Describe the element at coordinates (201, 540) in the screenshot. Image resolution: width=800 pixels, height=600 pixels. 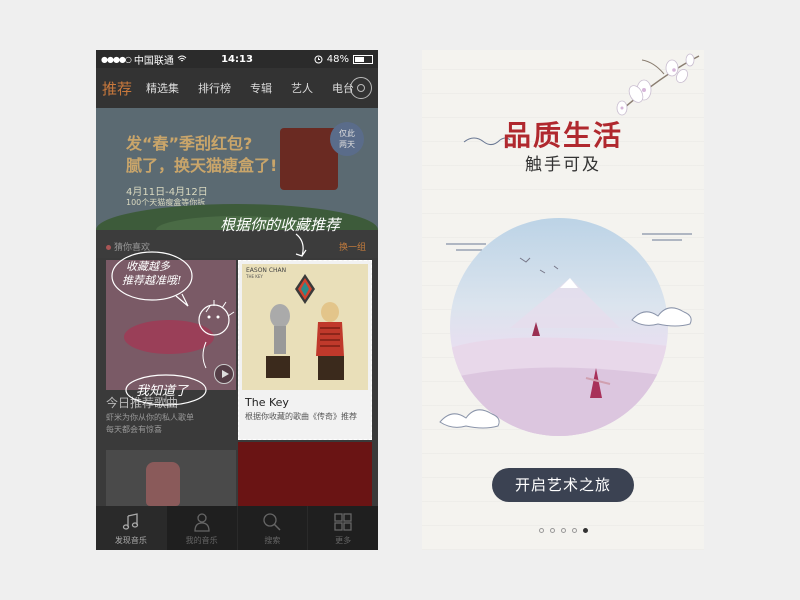
I see `tab-label: 我的音乐` at that location.